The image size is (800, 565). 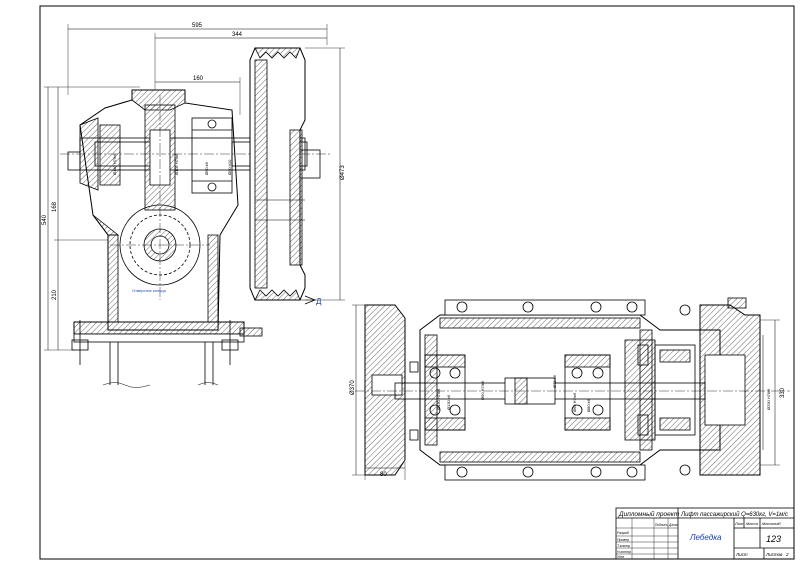 I want to click on dim-bore-right: Ø290 H7/k6, so click(x=768, y=399).